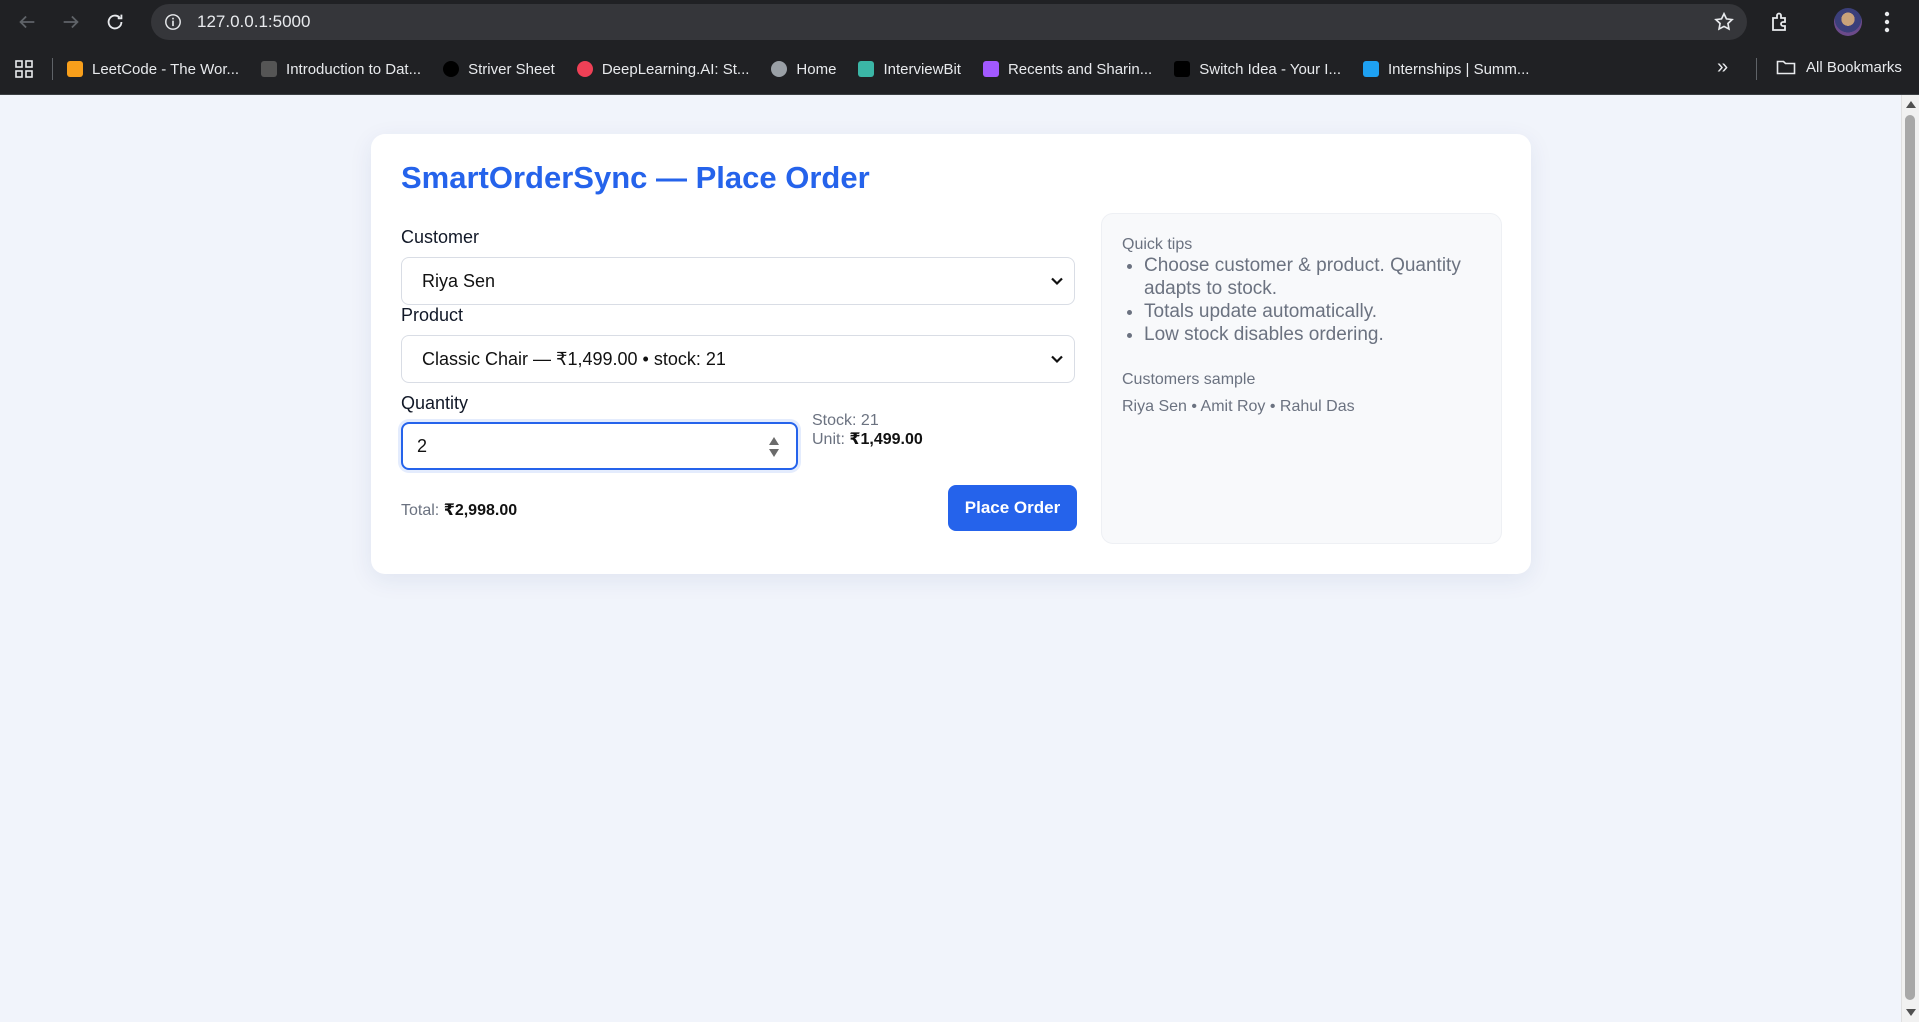  Describe the element at coordinates (480, 510) in the screenshot. I see `total-value: ₹2,998.00` at that location.